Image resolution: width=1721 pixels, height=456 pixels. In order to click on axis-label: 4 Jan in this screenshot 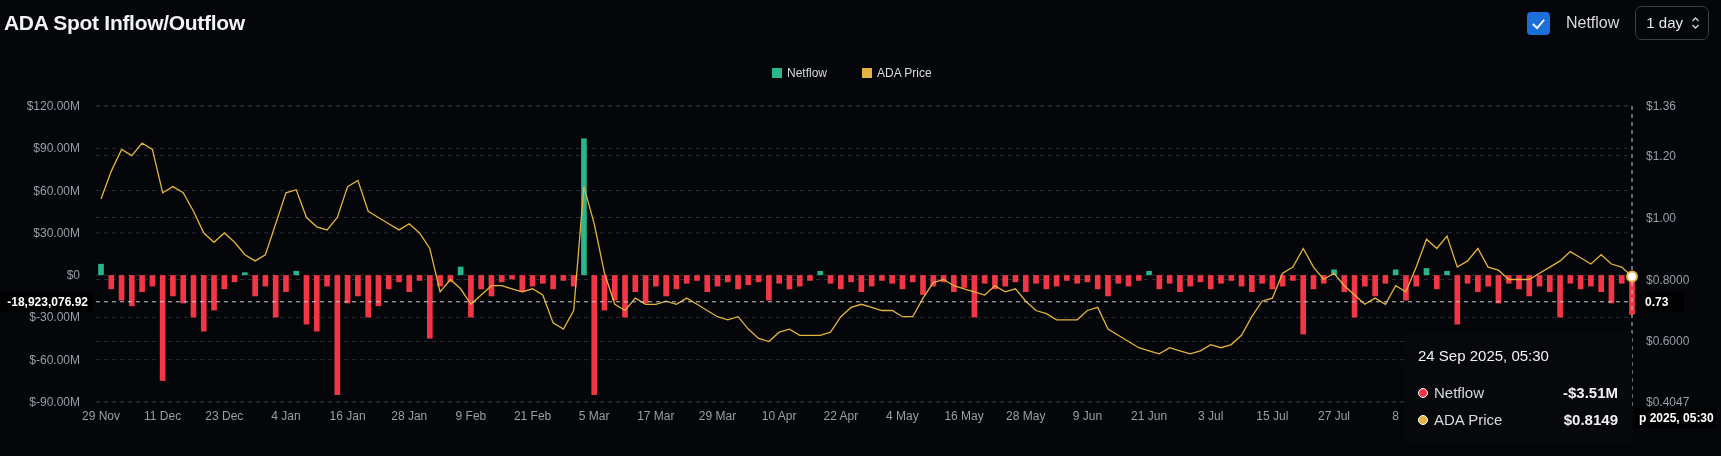, I will do `click(286, 416)`.